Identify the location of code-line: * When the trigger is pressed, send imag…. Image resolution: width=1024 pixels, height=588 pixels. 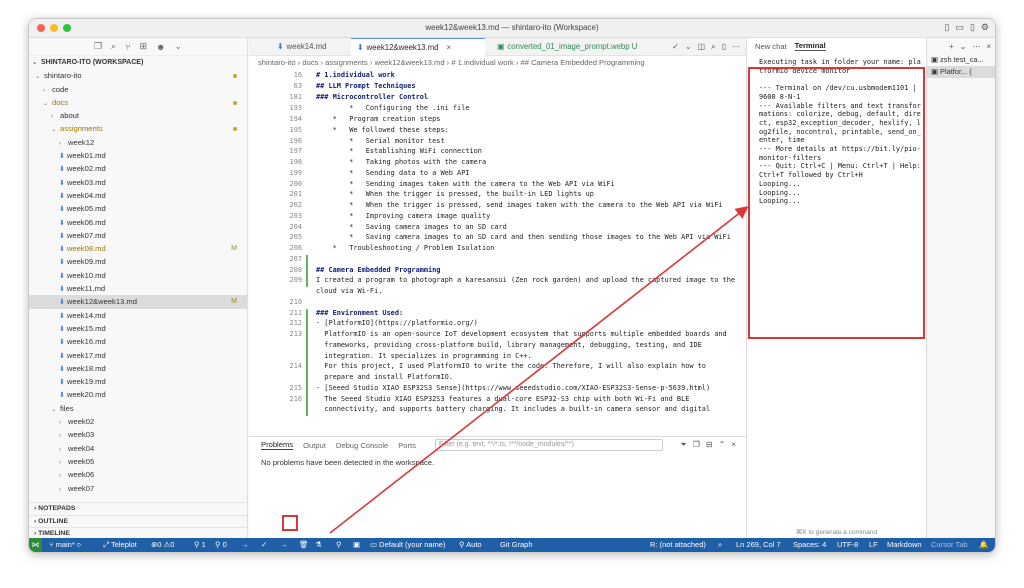
(519, 205).